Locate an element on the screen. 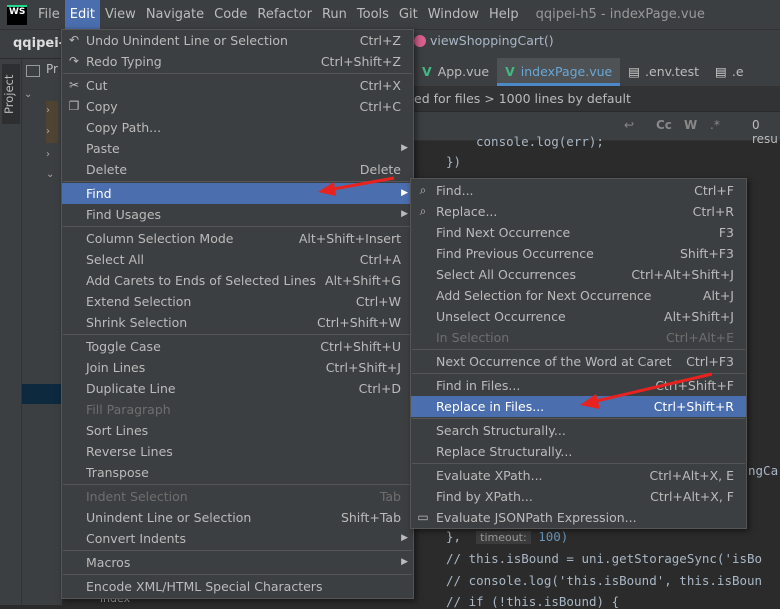 This screenshot has height=609, width=780. menu-item-convert-indents: Convert Indents ▶ is located at coordinates (237, 538).